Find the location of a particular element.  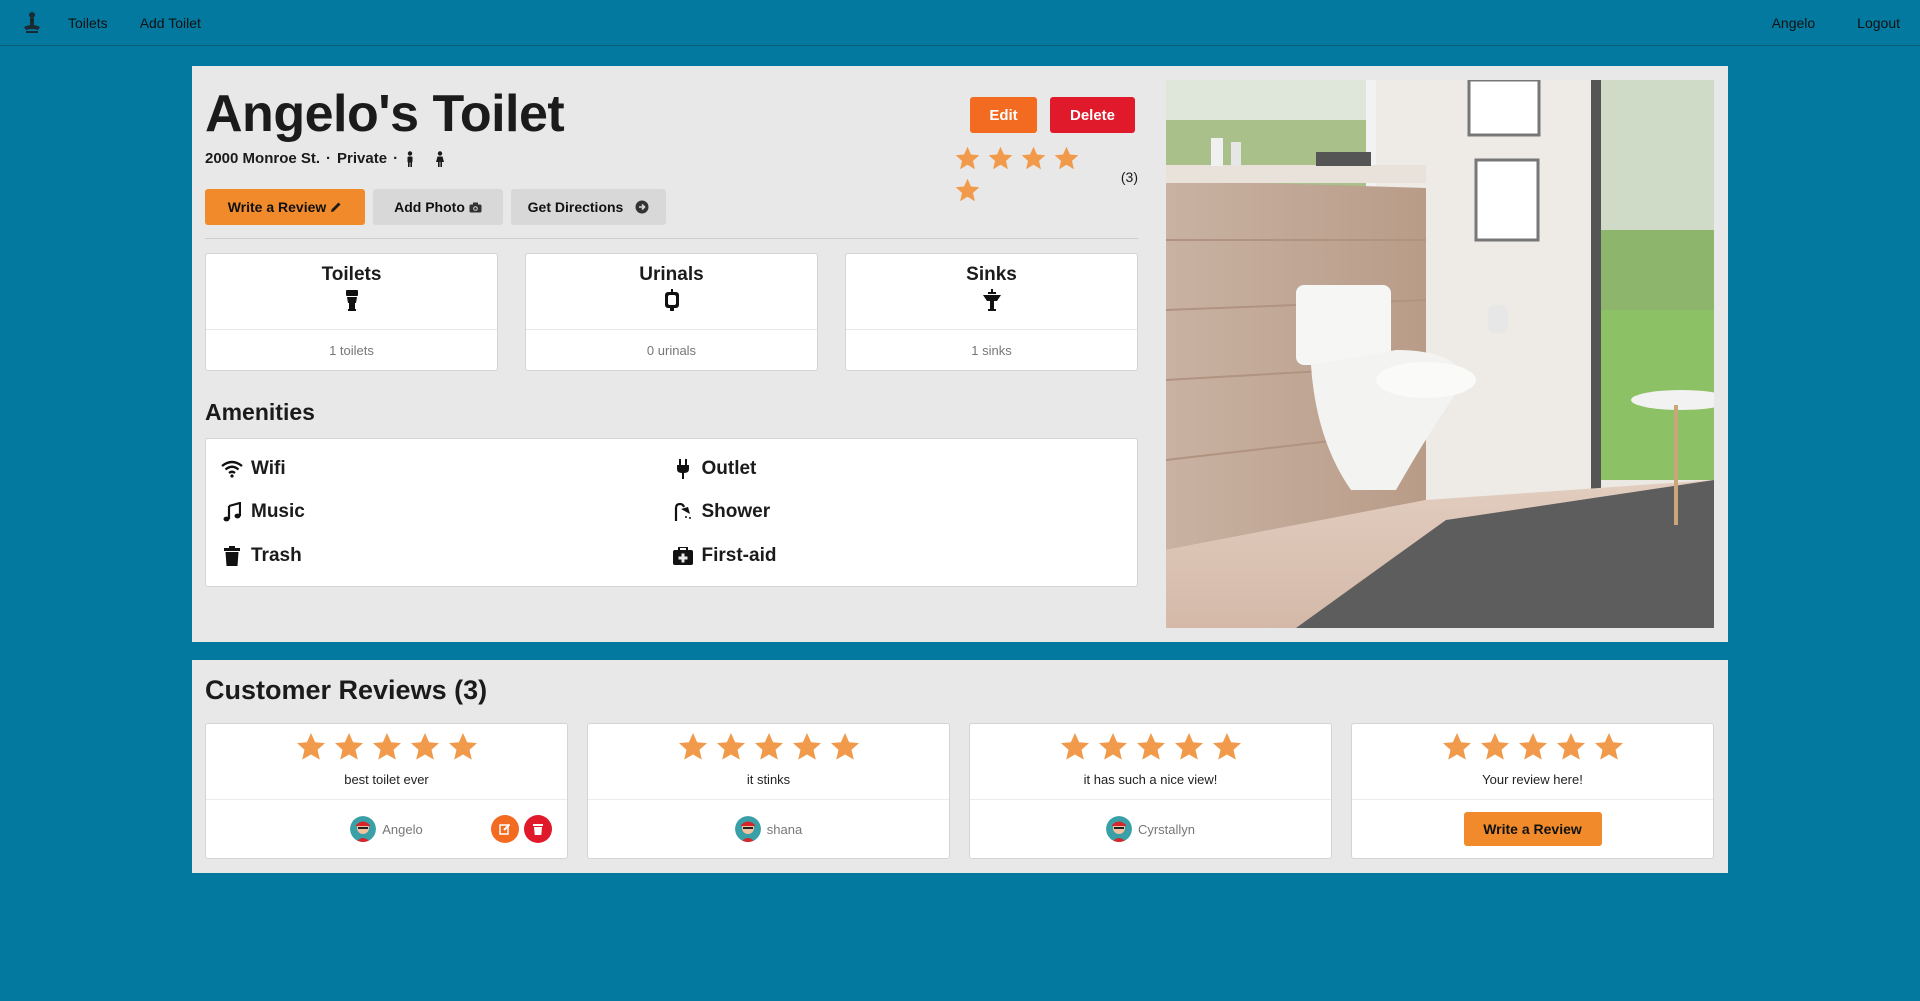

music-icon is located at coordinates (232, 512).